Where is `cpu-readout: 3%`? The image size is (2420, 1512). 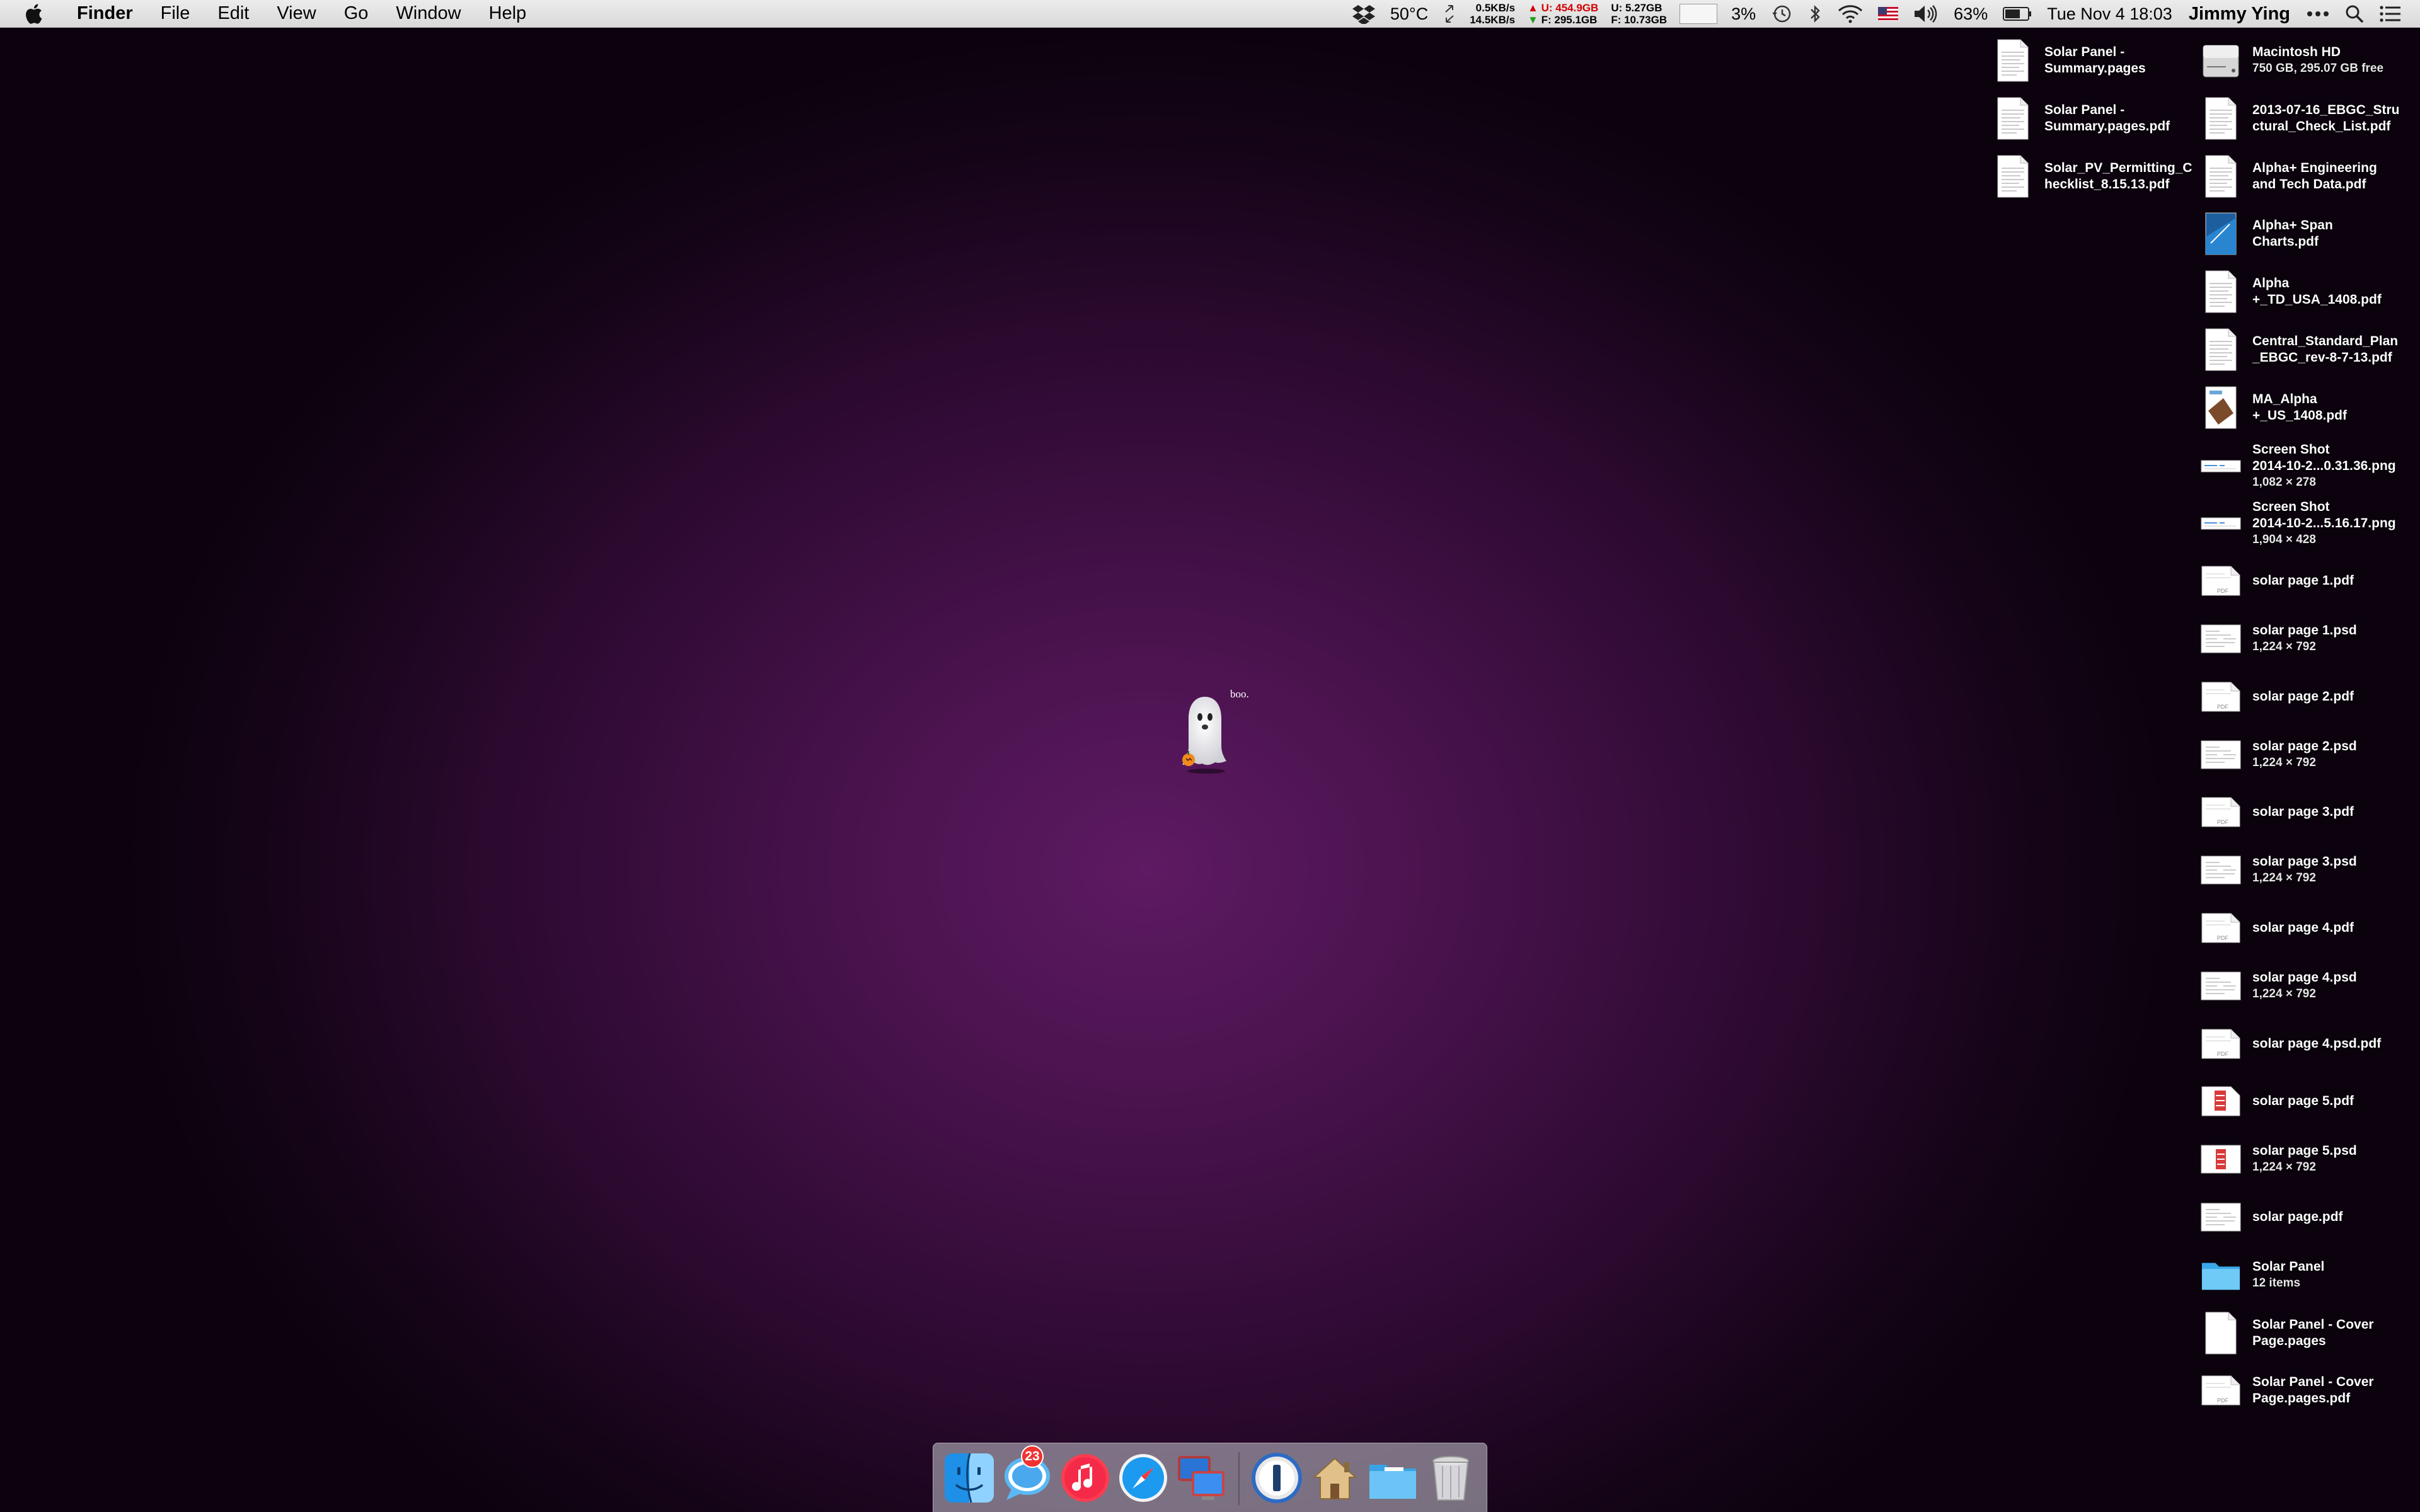 cpu-readout: 3% is located at coordinates (1743, 14).